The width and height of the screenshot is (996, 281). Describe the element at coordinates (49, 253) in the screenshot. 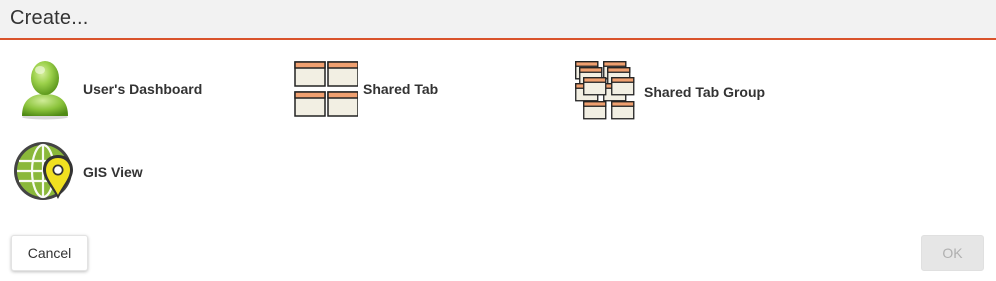

I see `cancel-button: Cancel` at that location.